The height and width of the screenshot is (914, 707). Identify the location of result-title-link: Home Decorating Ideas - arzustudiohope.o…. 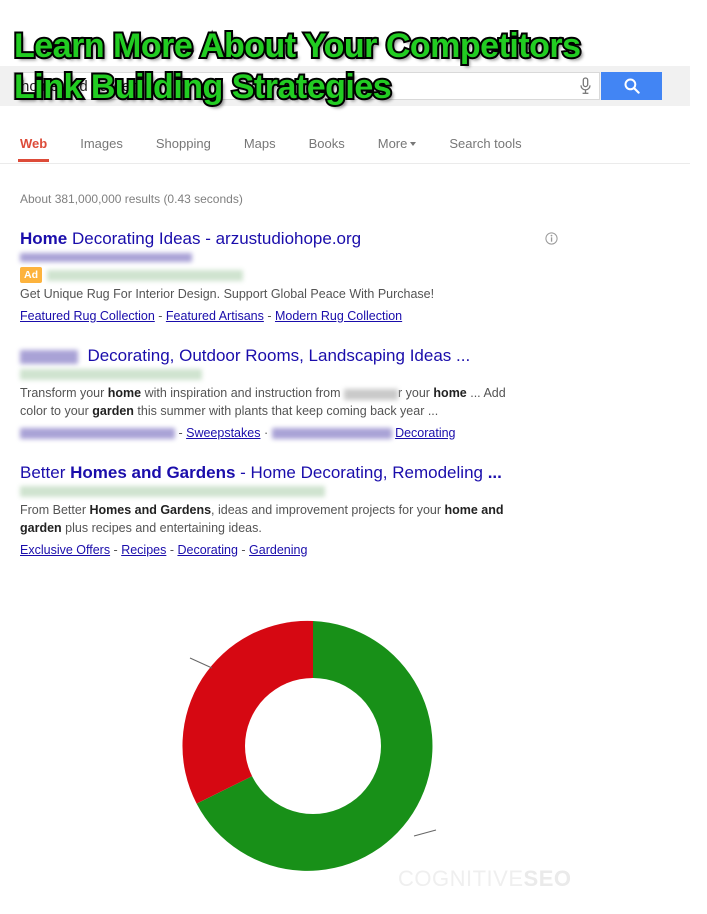
(300, 238).